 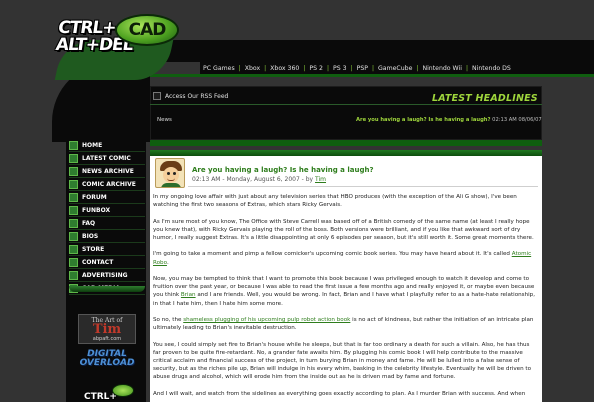 I want to click on sidebar-item: LATEST COMIC, so click(x=107, y=158).